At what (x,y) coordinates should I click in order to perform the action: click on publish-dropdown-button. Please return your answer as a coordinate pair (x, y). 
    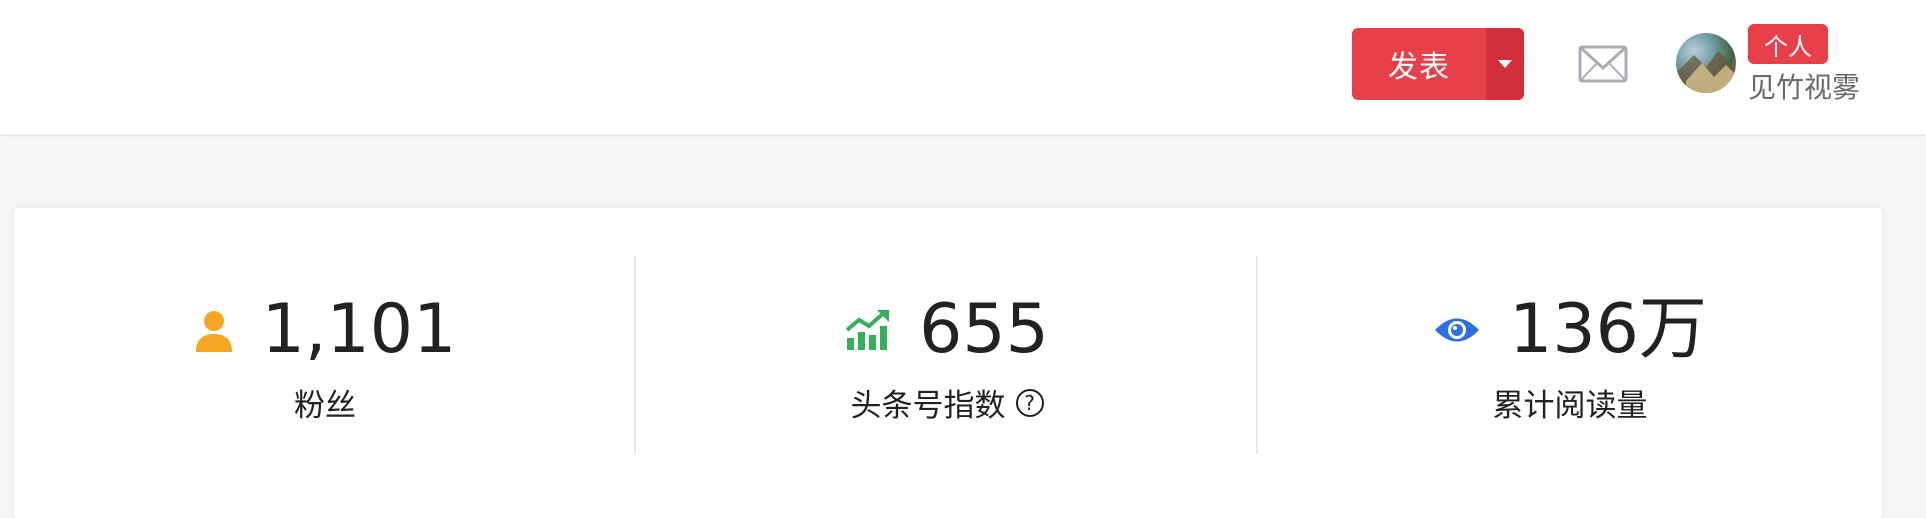
    Looking at the image, I should click on (1505, 64).